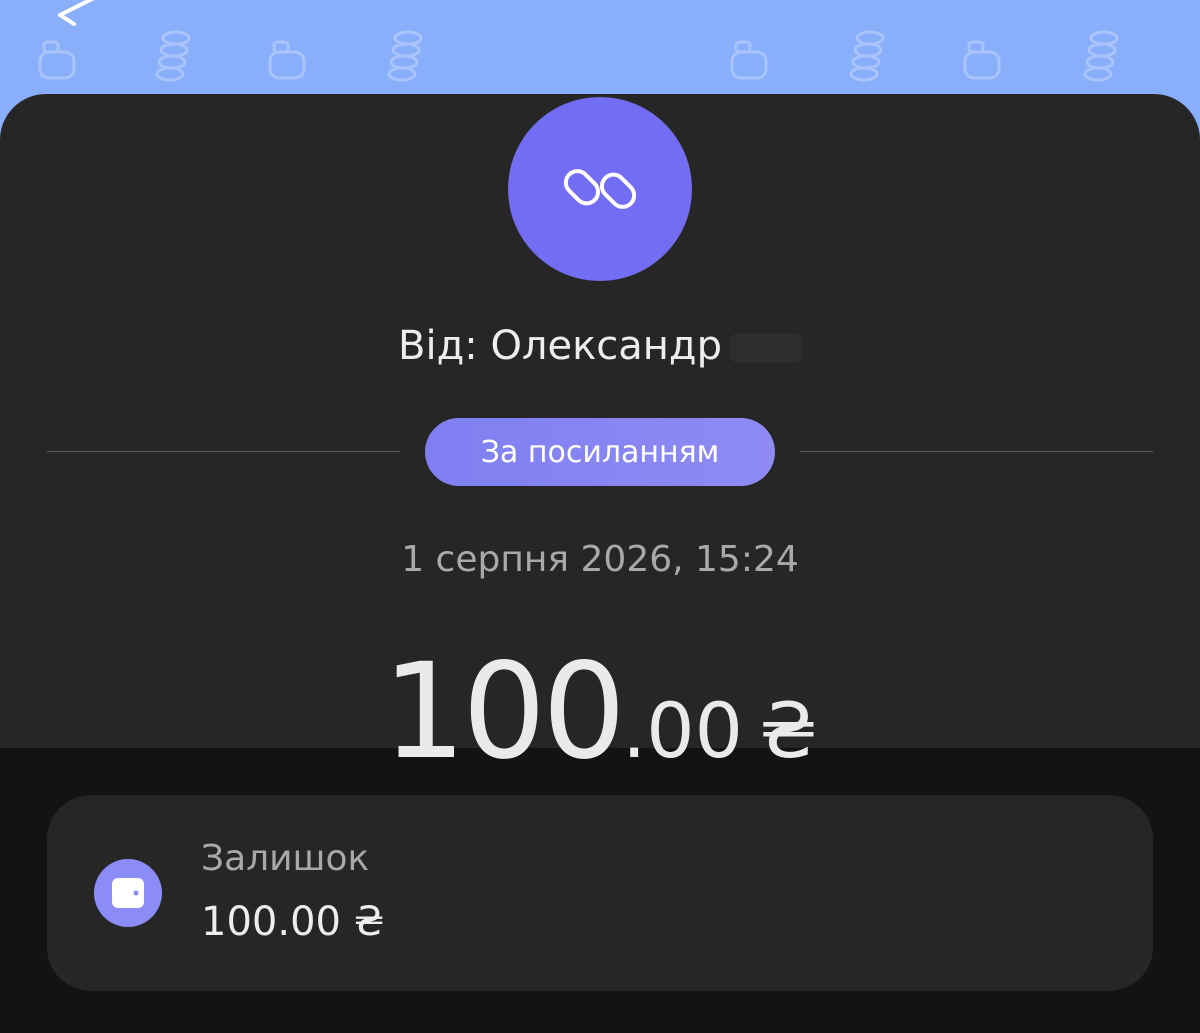 Image resolution: width=1200 pixels, height=1033 pixels. I want to click on transfer-type-badge: За посиланням, so click(600, 452).